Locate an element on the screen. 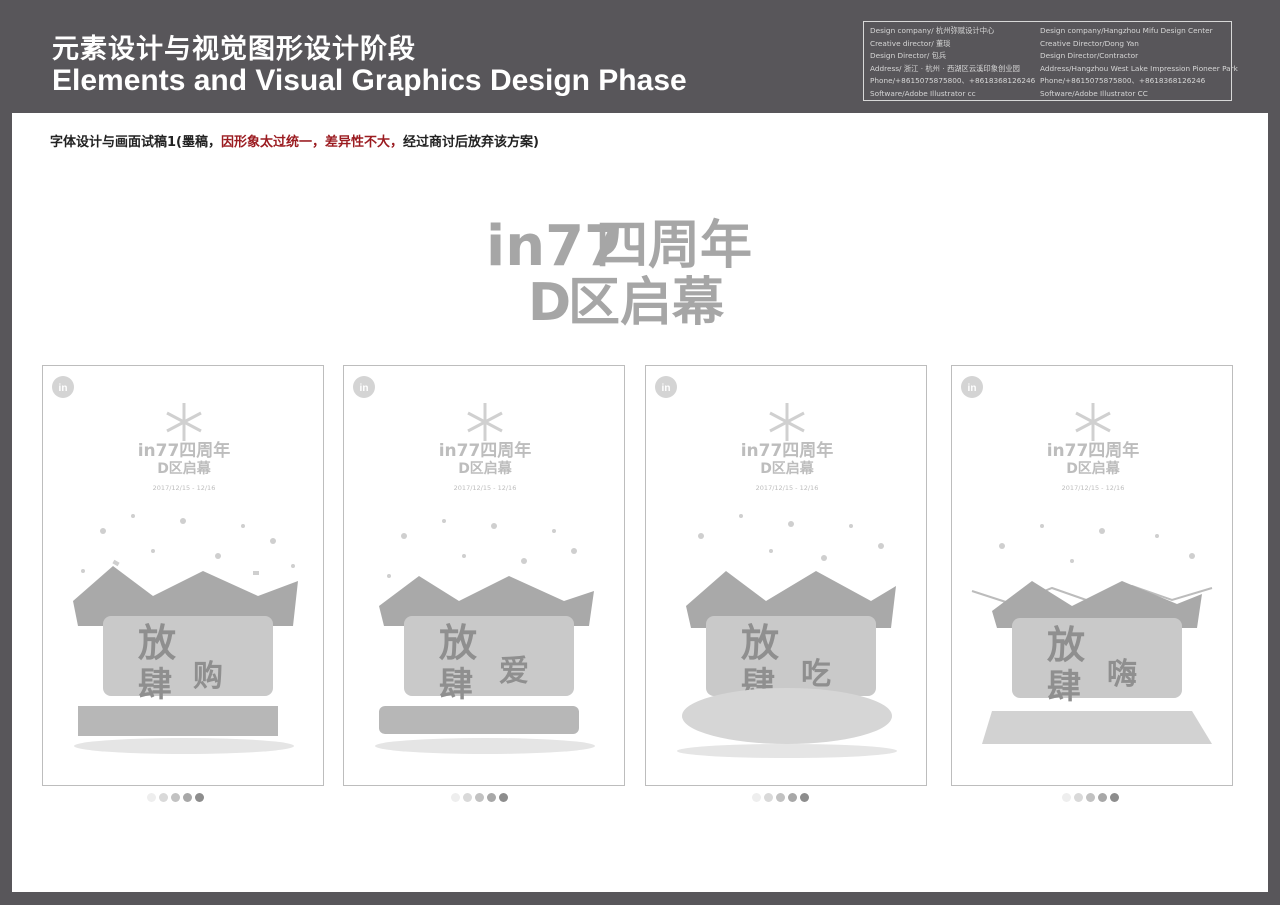 Image resolution: width=1280 pixels, height=905 pixels. poster-word: 吃 is located at coordinates (816, 674).